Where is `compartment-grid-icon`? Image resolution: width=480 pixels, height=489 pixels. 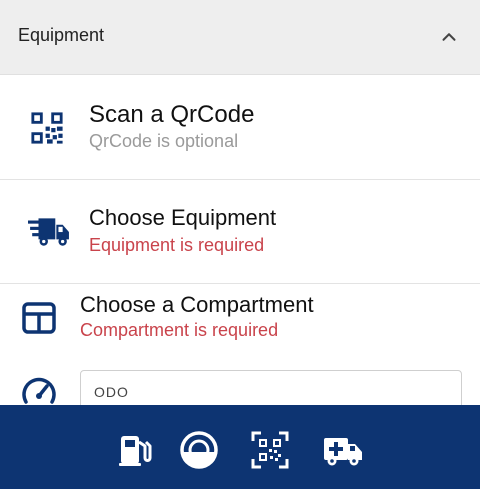 compartment-grid-icon is located at coordinates (39, 318).